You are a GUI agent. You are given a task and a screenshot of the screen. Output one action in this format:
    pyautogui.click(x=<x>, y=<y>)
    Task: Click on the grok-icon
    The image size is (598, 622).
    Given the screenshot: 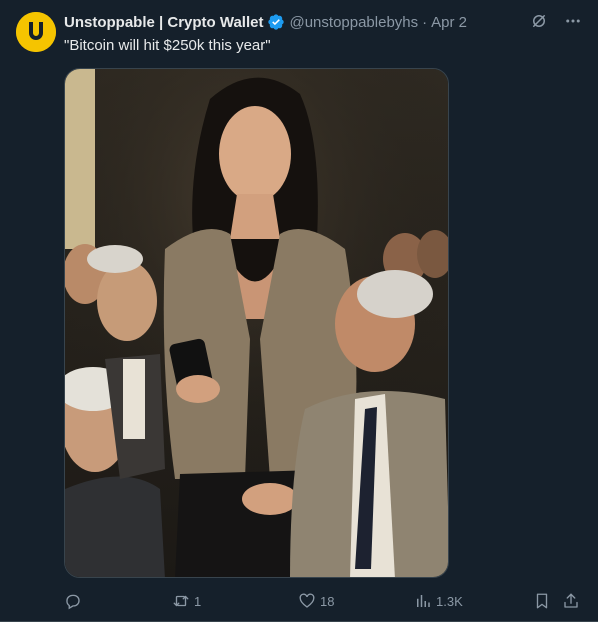 What is the action you would take?
    pyautogui.click(x=539, y=21)
    